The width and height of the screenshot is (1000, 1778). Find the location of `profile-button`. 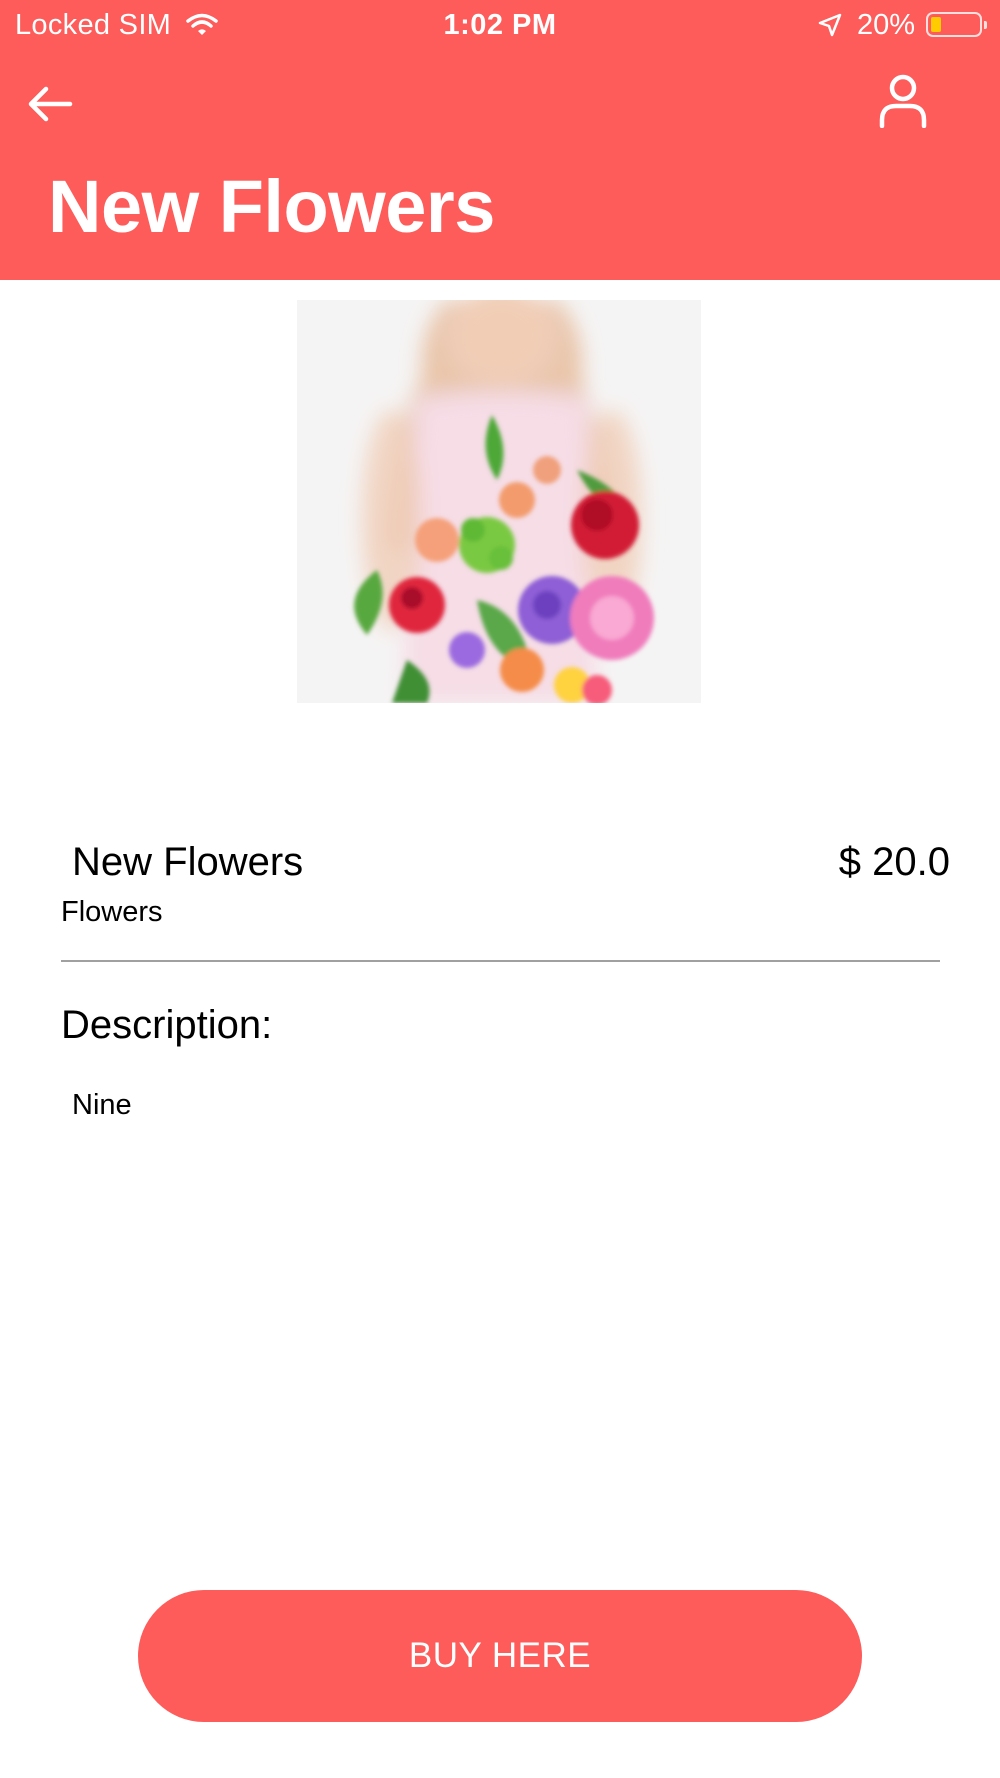

profile-button is located at coordinates (903, 103).